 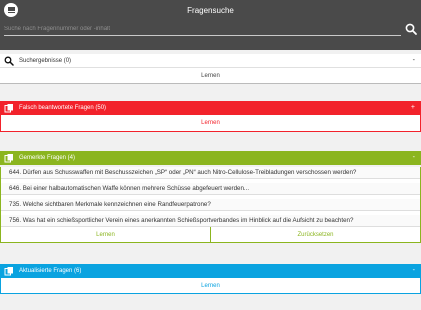 I want to click on section-search-results: Suchergebnisse (0) - Lernen, so click(x=210, y=69).